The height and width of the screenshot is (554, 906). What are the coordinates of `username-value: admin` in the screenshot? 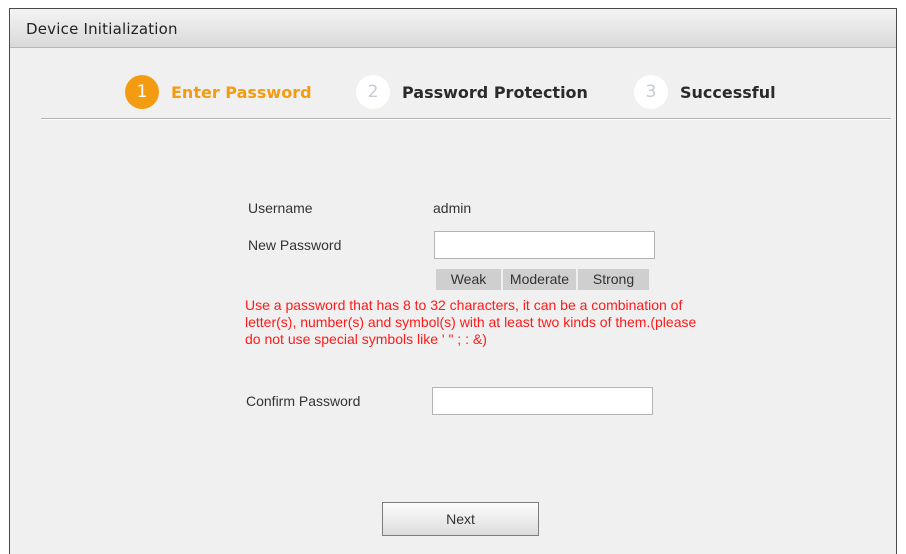 It's located at (452, 208).